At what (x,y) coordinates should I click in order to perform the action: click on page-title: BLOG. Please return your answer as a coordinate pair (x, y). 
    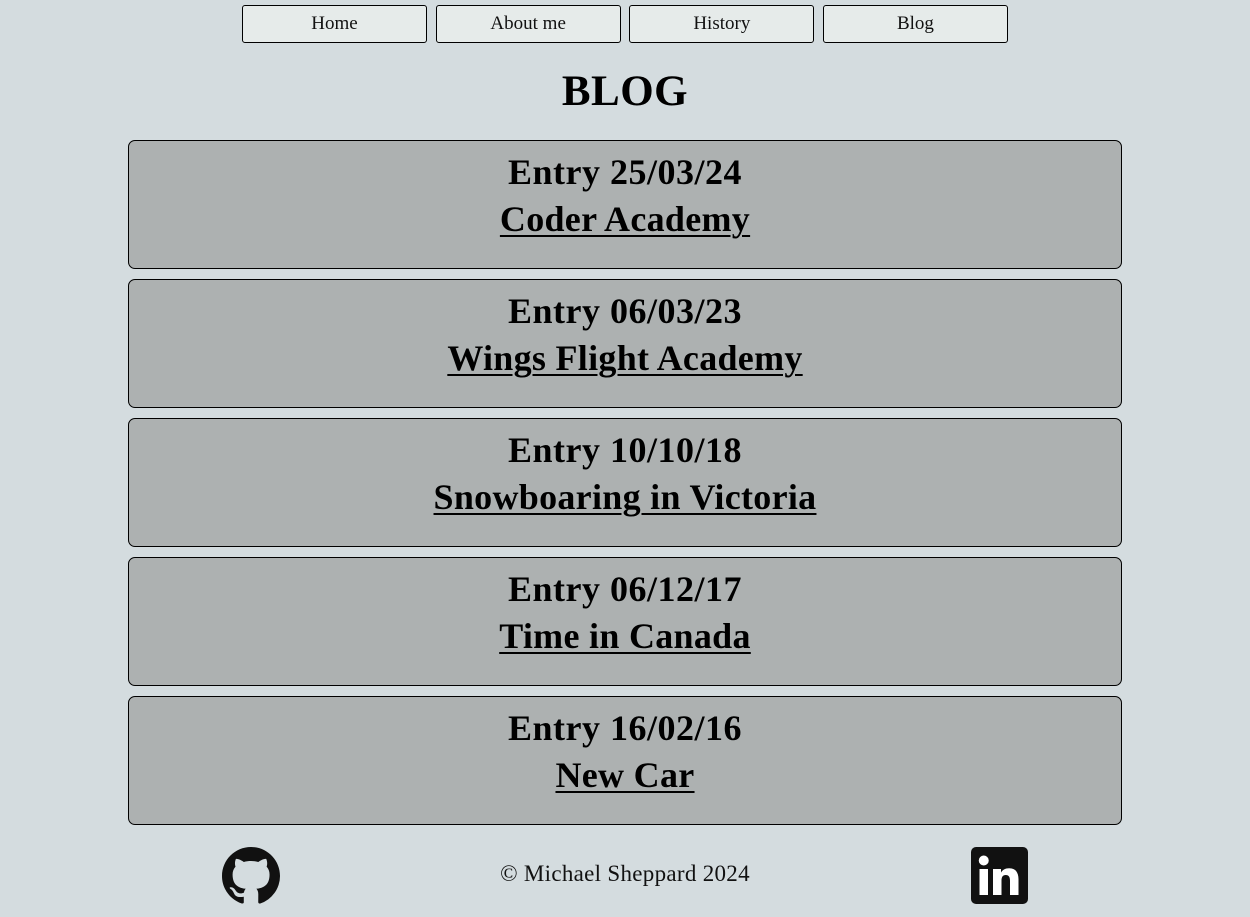
    Looking at the image, I should click on (625, 91).